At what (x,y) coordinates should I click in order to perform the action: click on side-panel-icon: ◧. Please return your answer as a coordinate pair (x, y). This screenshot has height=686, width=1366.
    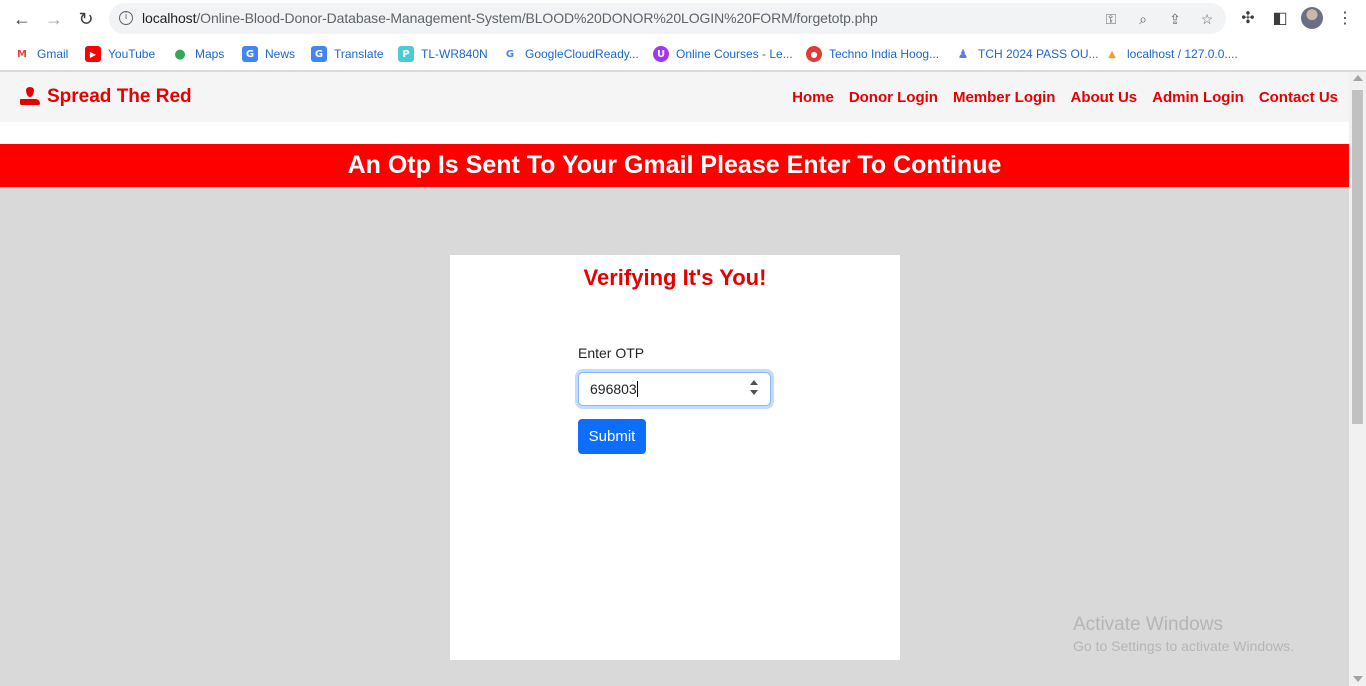
    Looking at the image, I should click on (1280, 19).